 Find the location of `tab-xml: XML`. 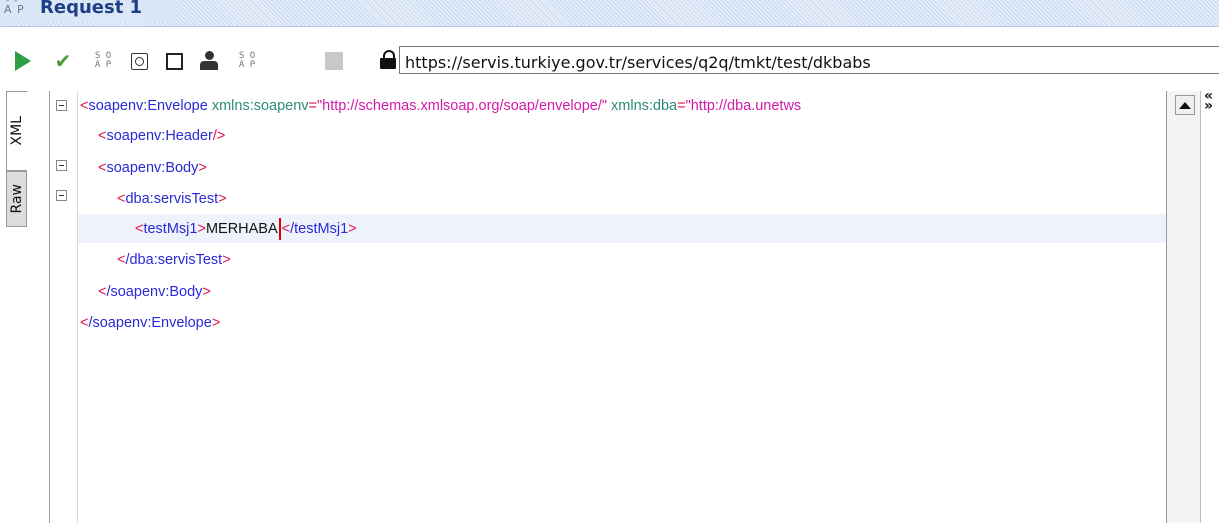

tab-xml: XML is located at coordinates (16, 131).